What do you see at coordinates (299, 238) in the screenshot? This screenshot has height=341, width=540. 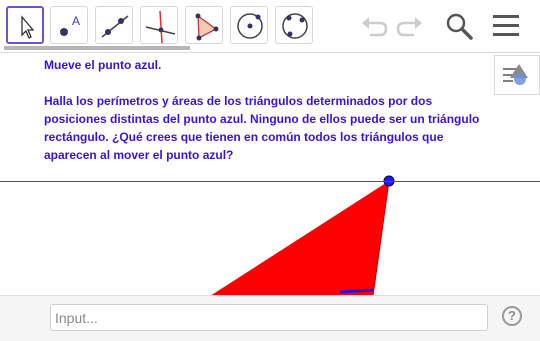 I see `red-triangle` at bounding box center [299, 238].